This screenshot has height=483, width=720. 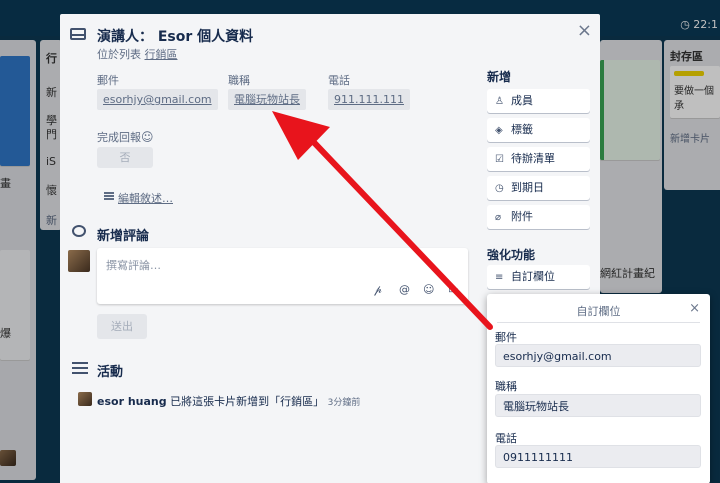 I want to click on comment-icon, so click(x=79, y=231).